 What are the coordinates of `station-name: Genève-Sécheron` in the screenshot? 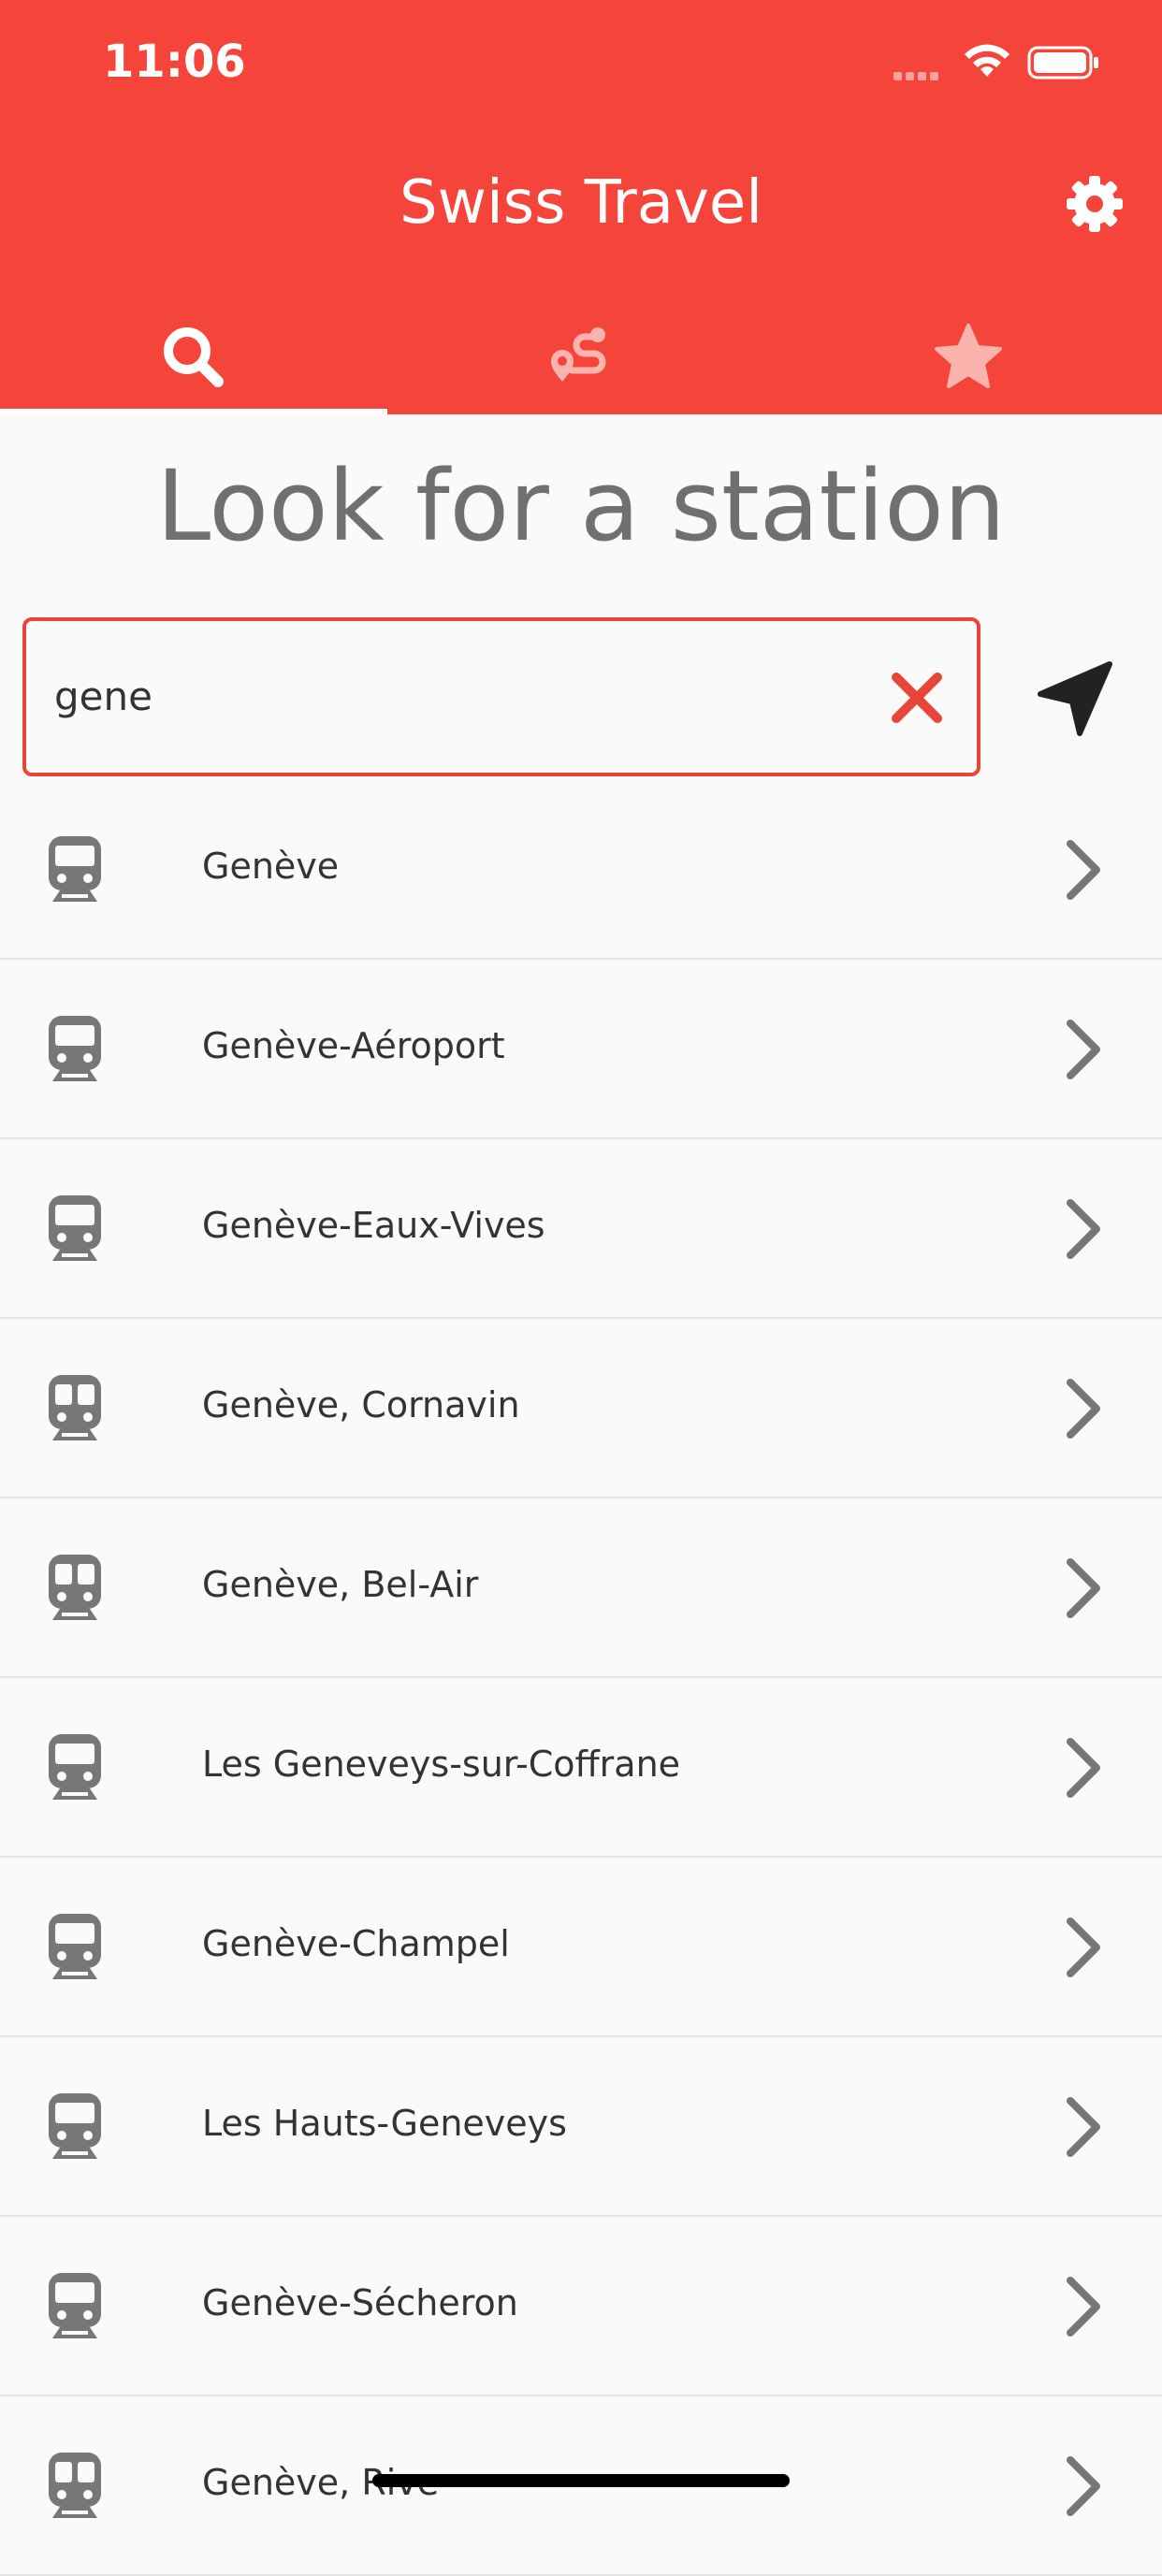 It's located at (360, 2302).